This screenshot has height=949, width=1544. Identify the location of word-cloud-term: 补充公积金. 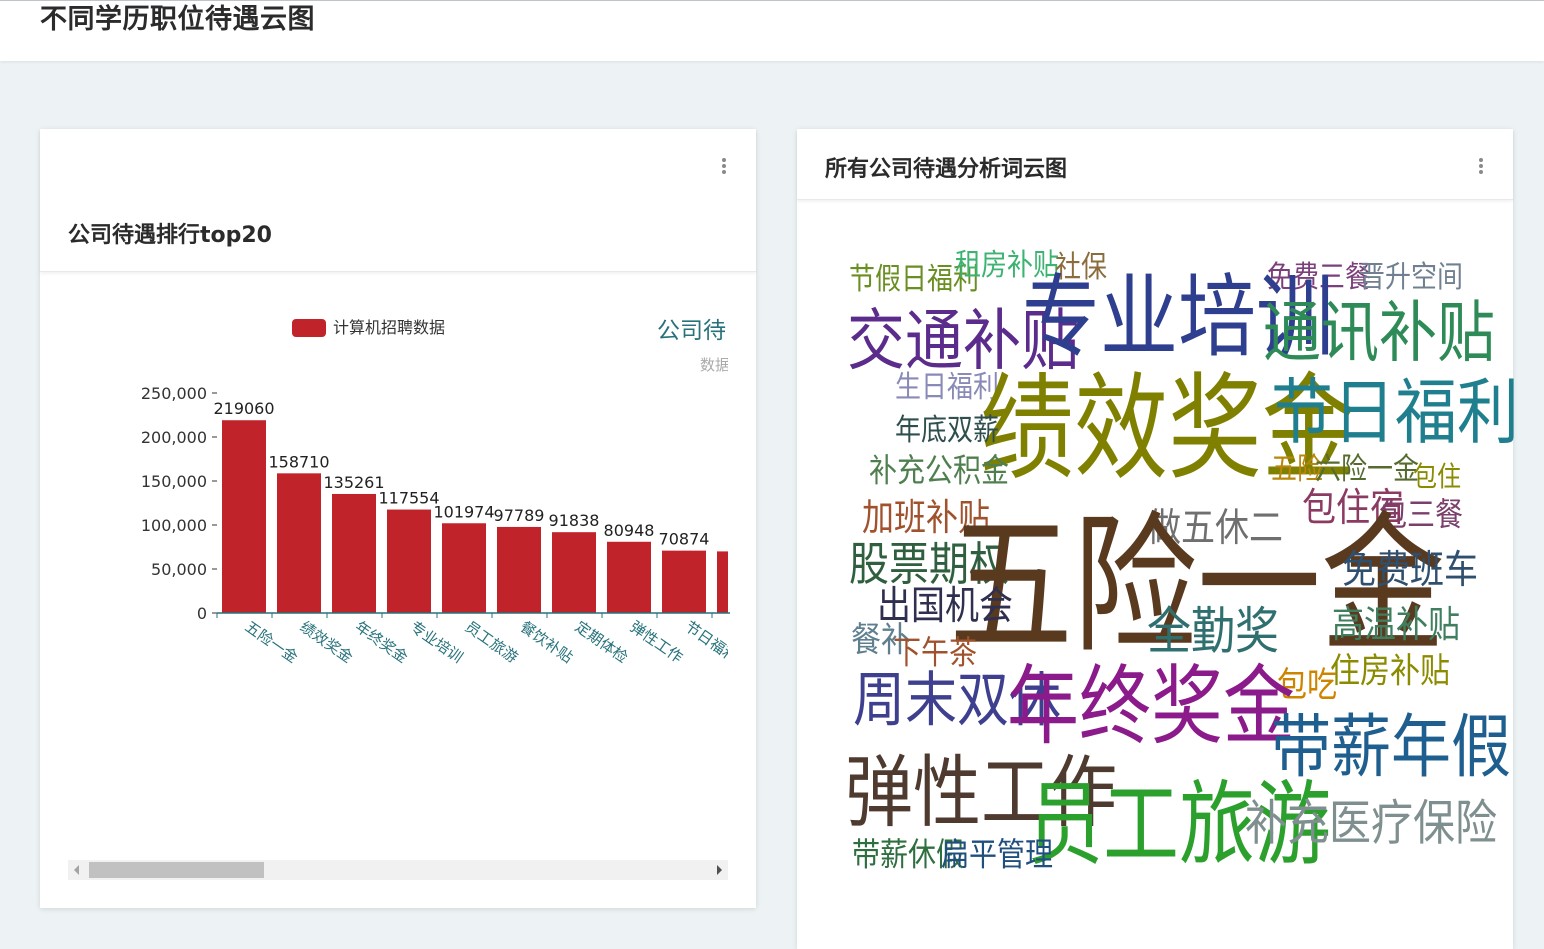
(939, 470).